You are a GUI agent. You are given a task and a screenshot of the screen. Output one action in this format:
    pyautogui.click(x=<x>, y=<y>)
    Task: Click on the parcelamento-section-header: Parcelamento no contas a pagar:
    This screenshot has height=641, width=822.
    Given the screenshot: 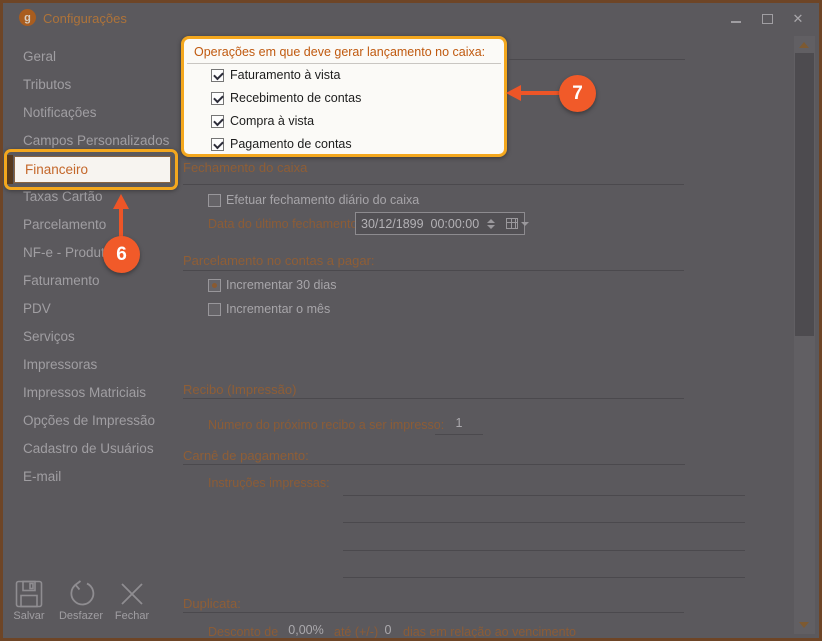 What is the action you would take?
    pyautogui.click(x=279, y=260)
    